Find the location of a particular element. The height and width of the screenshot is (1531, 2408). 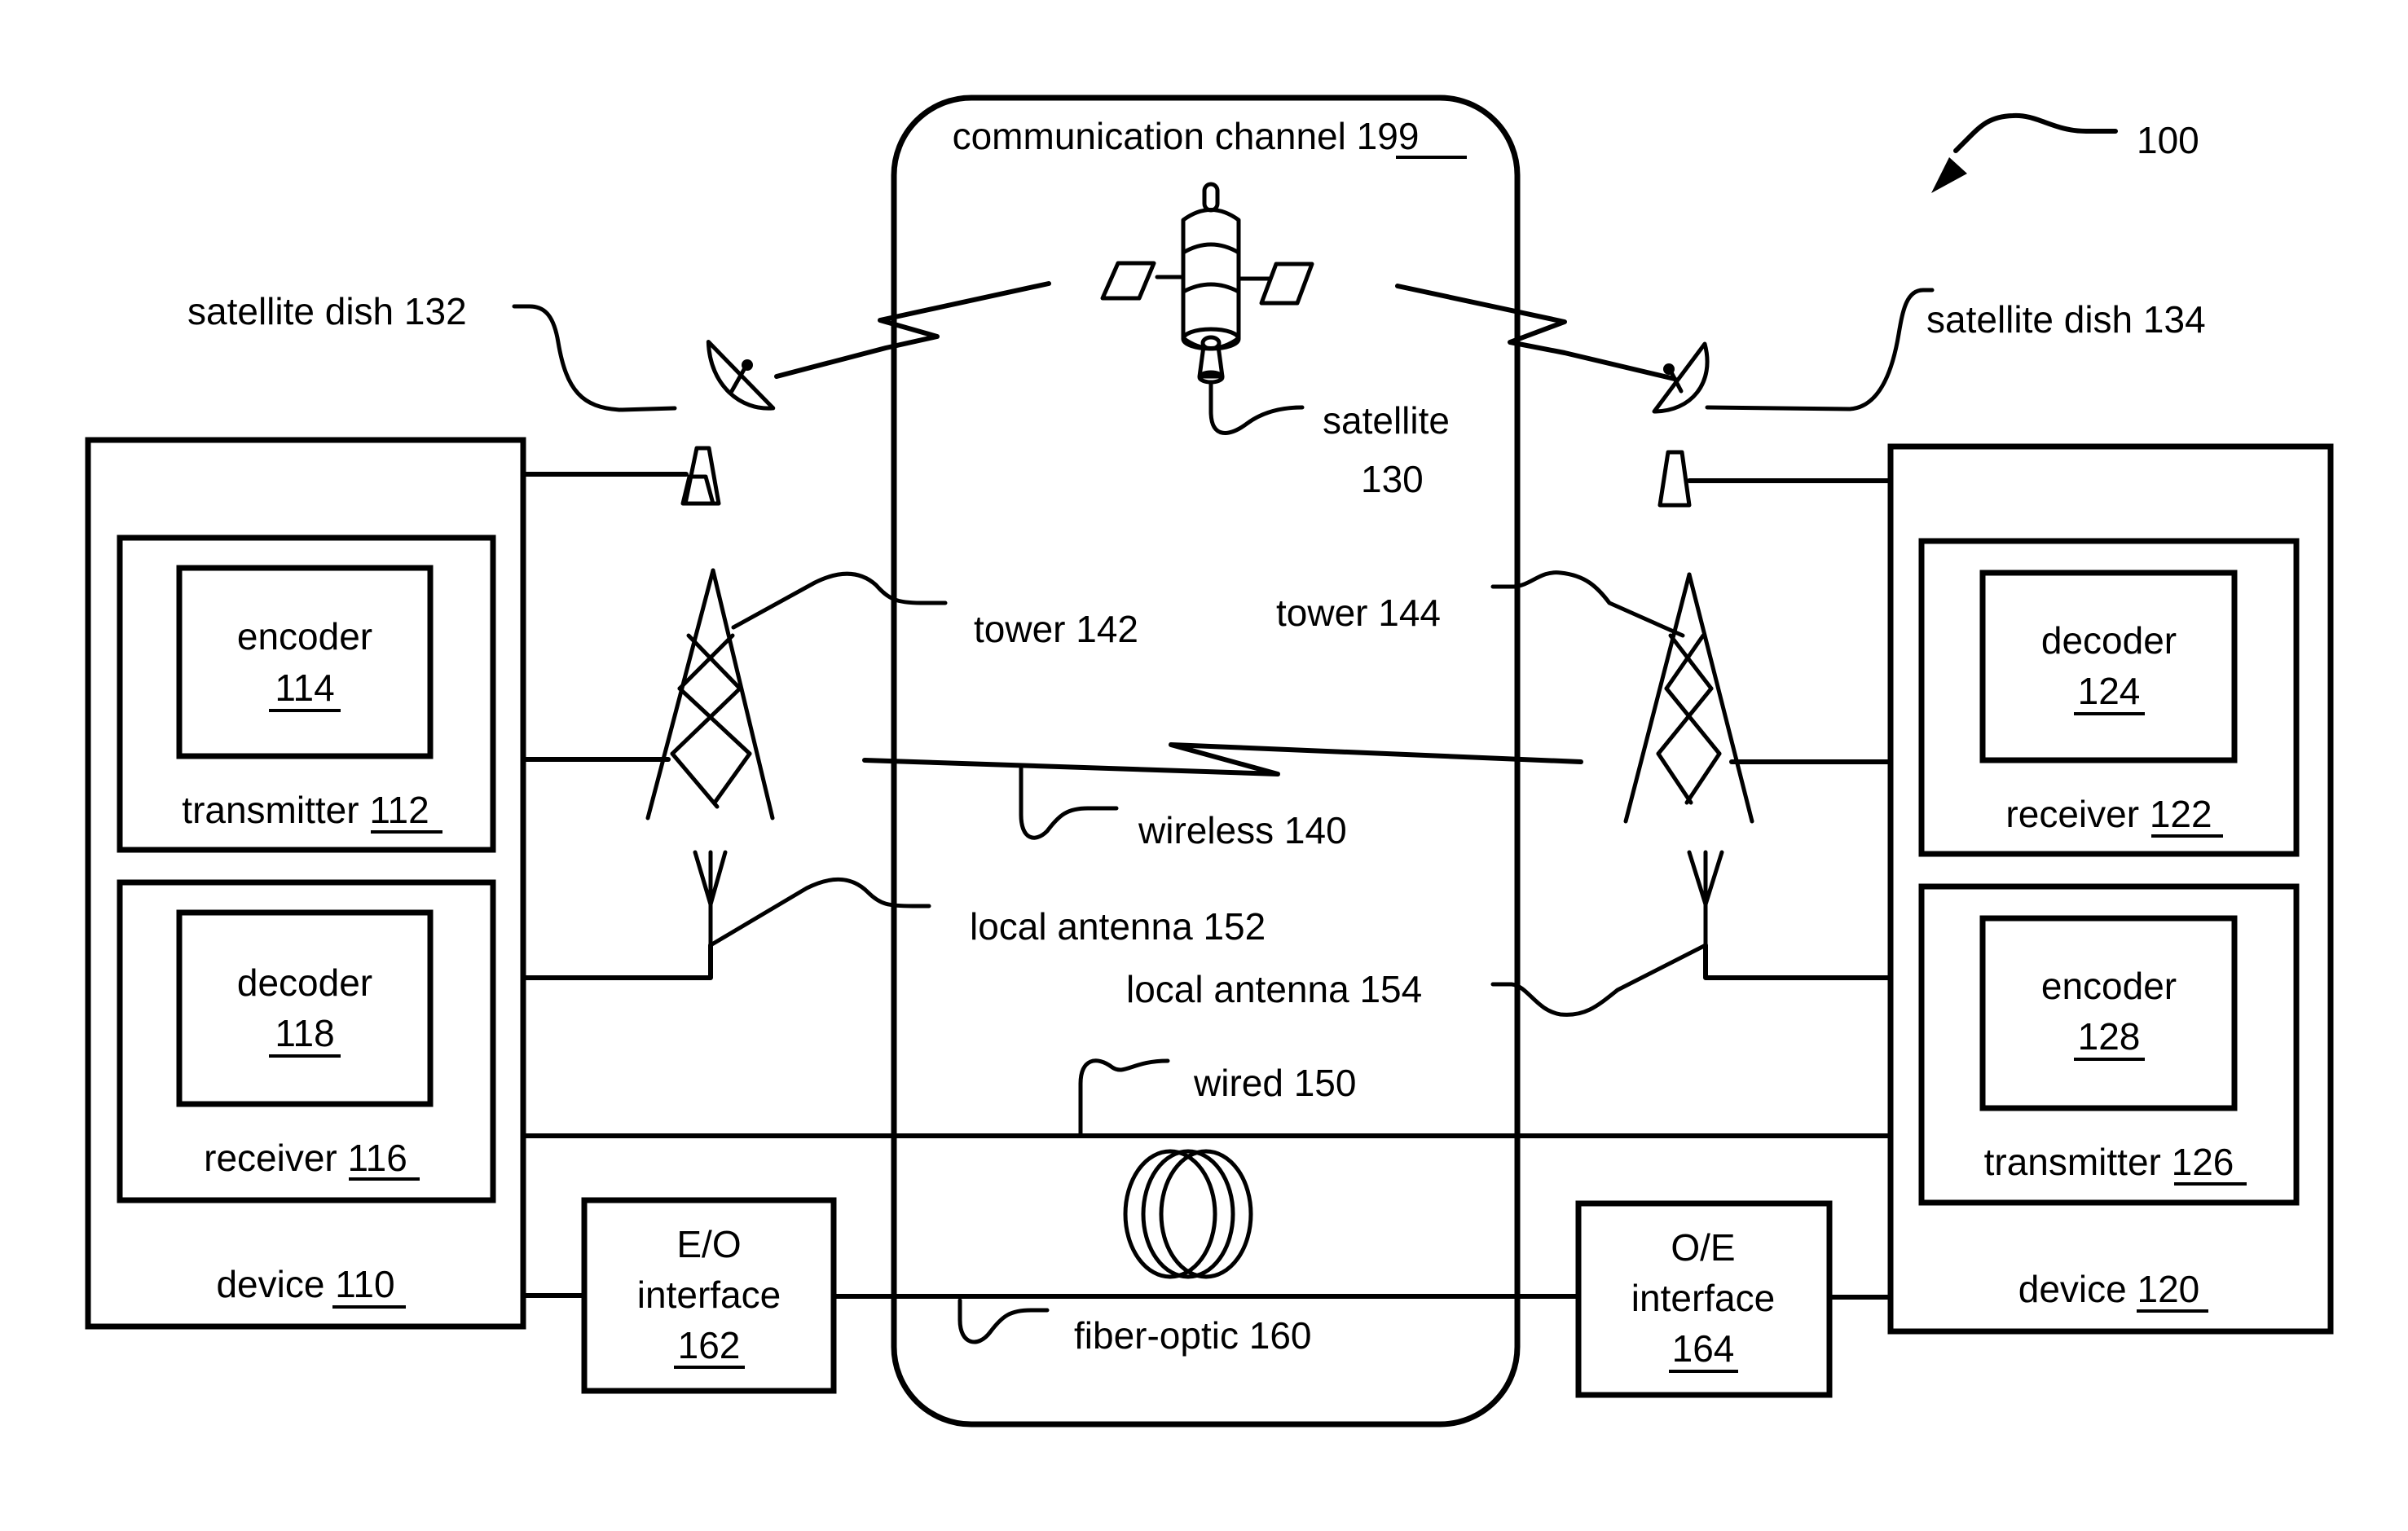

local-antenna-left-label: local antenna 152 is located at coordinates (1118, 926).